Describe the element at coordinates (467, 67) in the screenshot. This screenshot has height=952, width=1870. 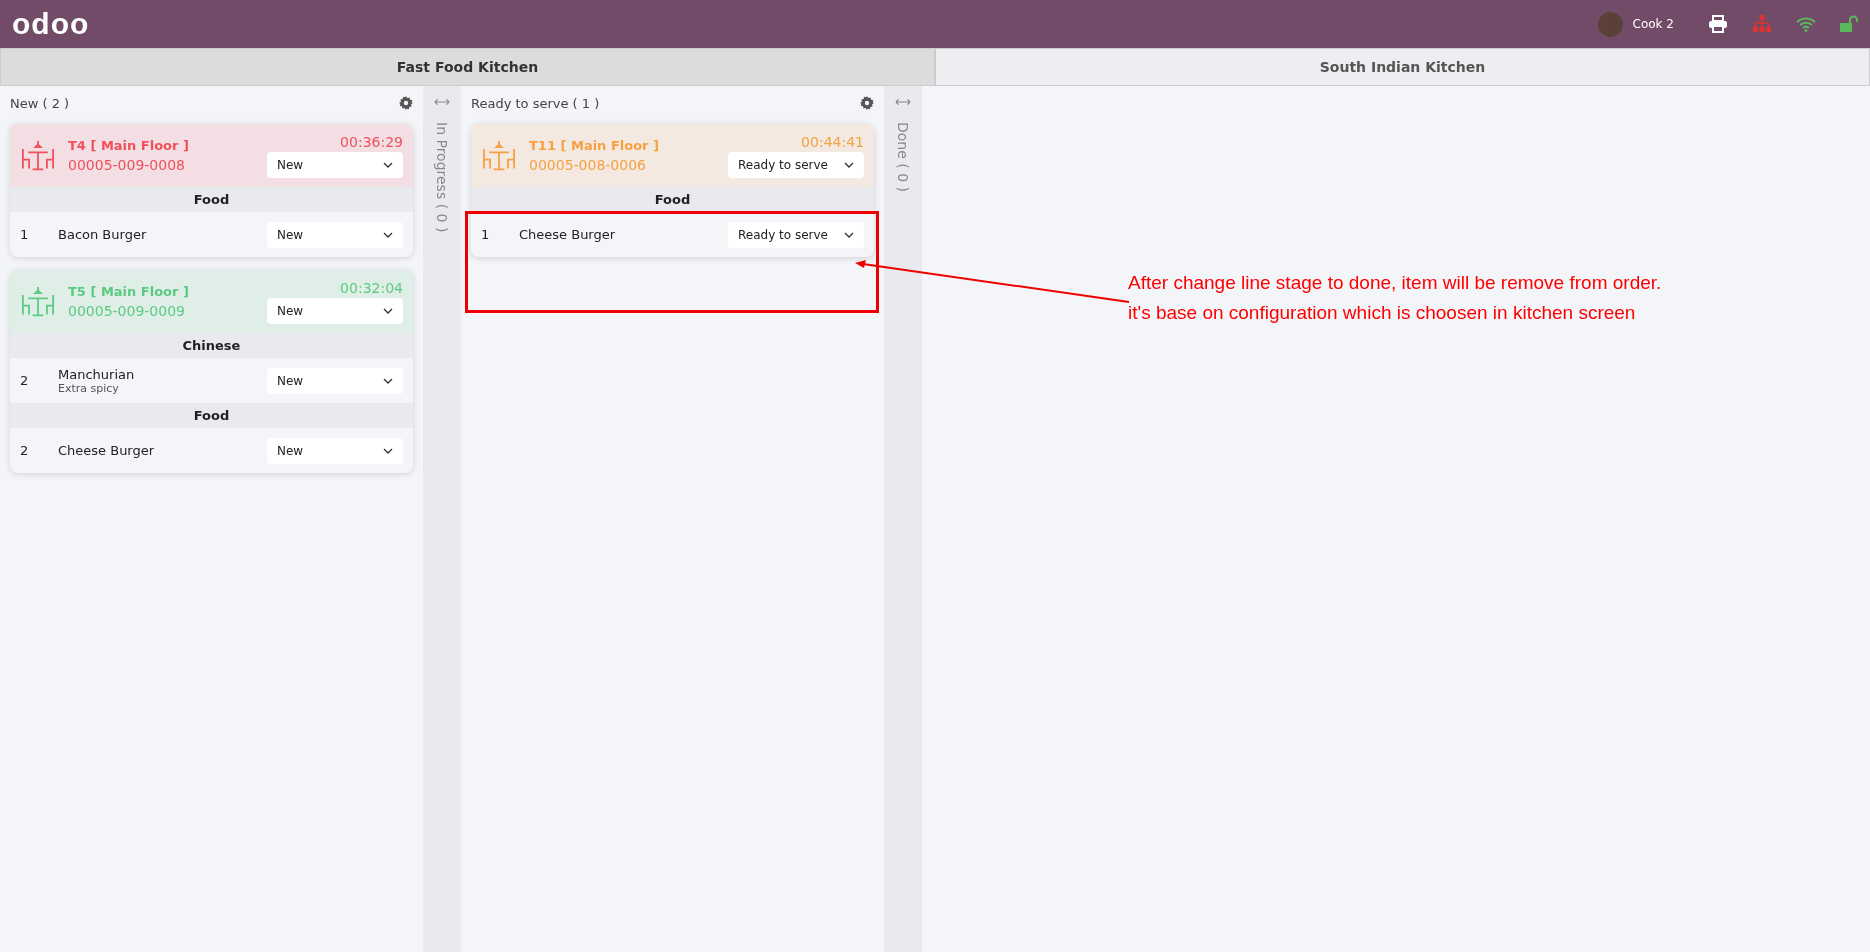
I see `kitchen-tab: Fast Food Kitchen` at that location.